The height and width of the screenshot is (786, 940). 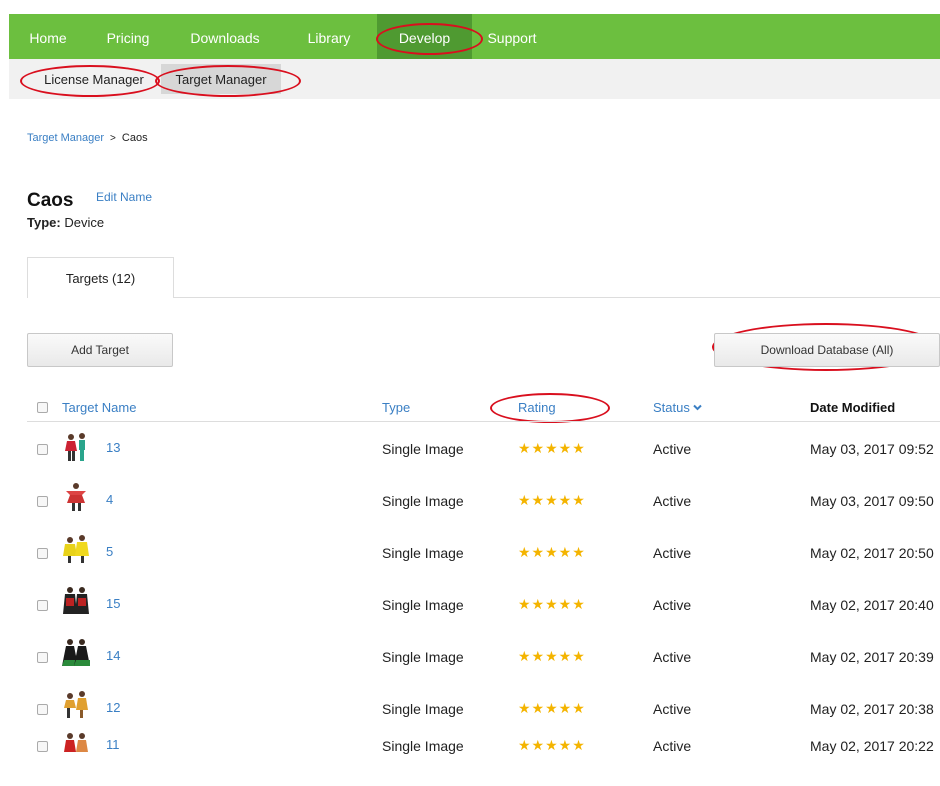 I want to click on database-type: Type: Device, so click(x=65, y=222).